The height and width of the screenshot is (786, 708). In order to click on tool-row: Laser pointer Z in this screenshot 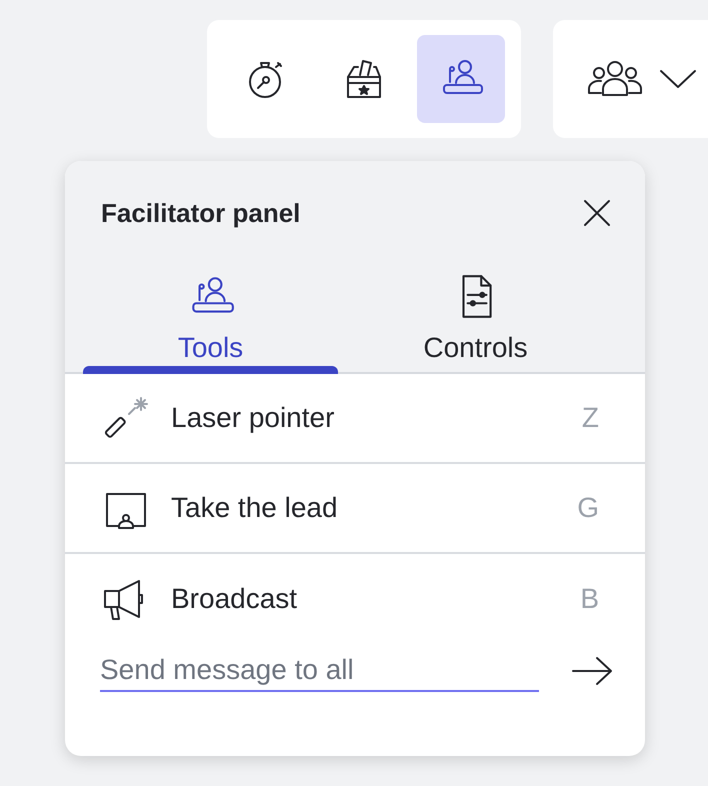, I will do `click(355, 419)`.